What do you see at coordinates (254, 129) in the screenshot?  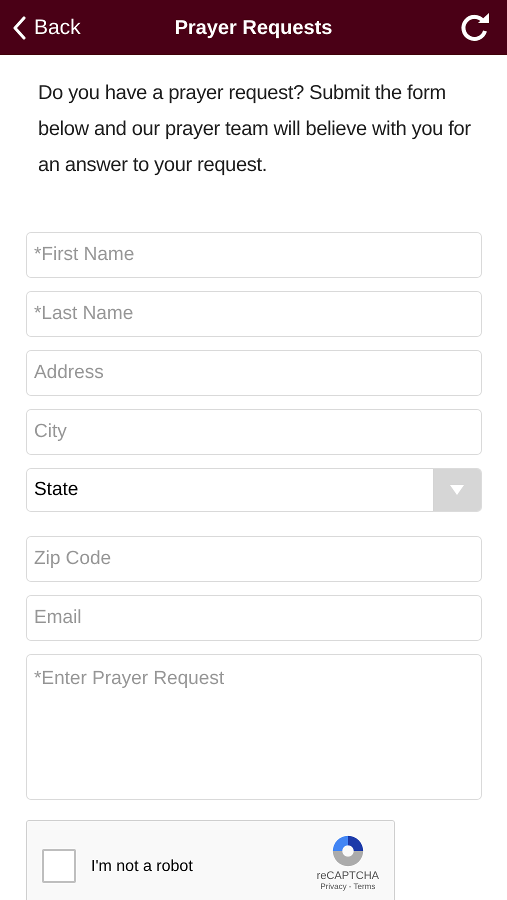 I see `intro-text: Do you have a prayer request? Submit the form below and our prayer team will believe with you for an answer to your request.` at bounding box center [254, 129].